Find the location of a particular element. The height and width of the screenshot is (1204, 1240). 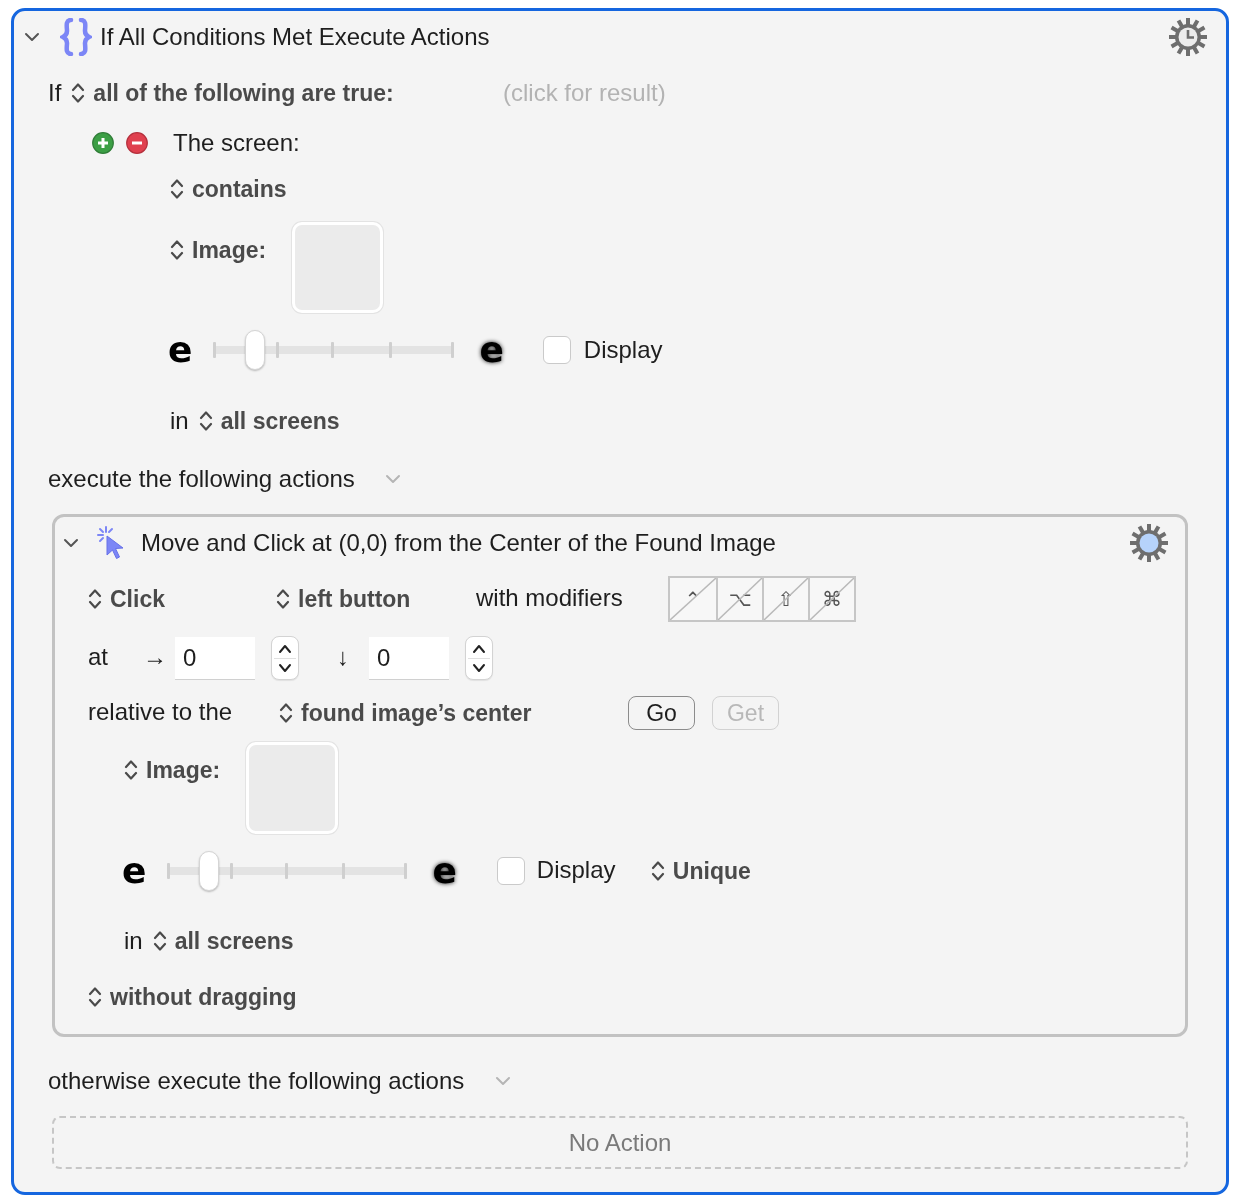

popup-button: Unique is located at coordinates (700, 871).